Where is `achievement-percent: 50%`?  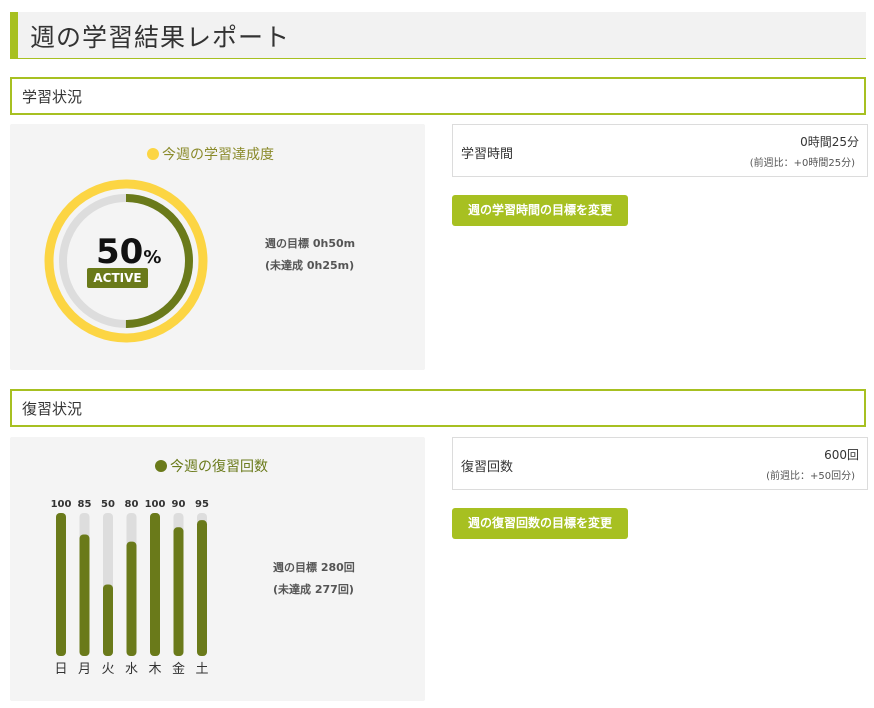
achievement-percent: 50% is located at coordinates (128, 252).